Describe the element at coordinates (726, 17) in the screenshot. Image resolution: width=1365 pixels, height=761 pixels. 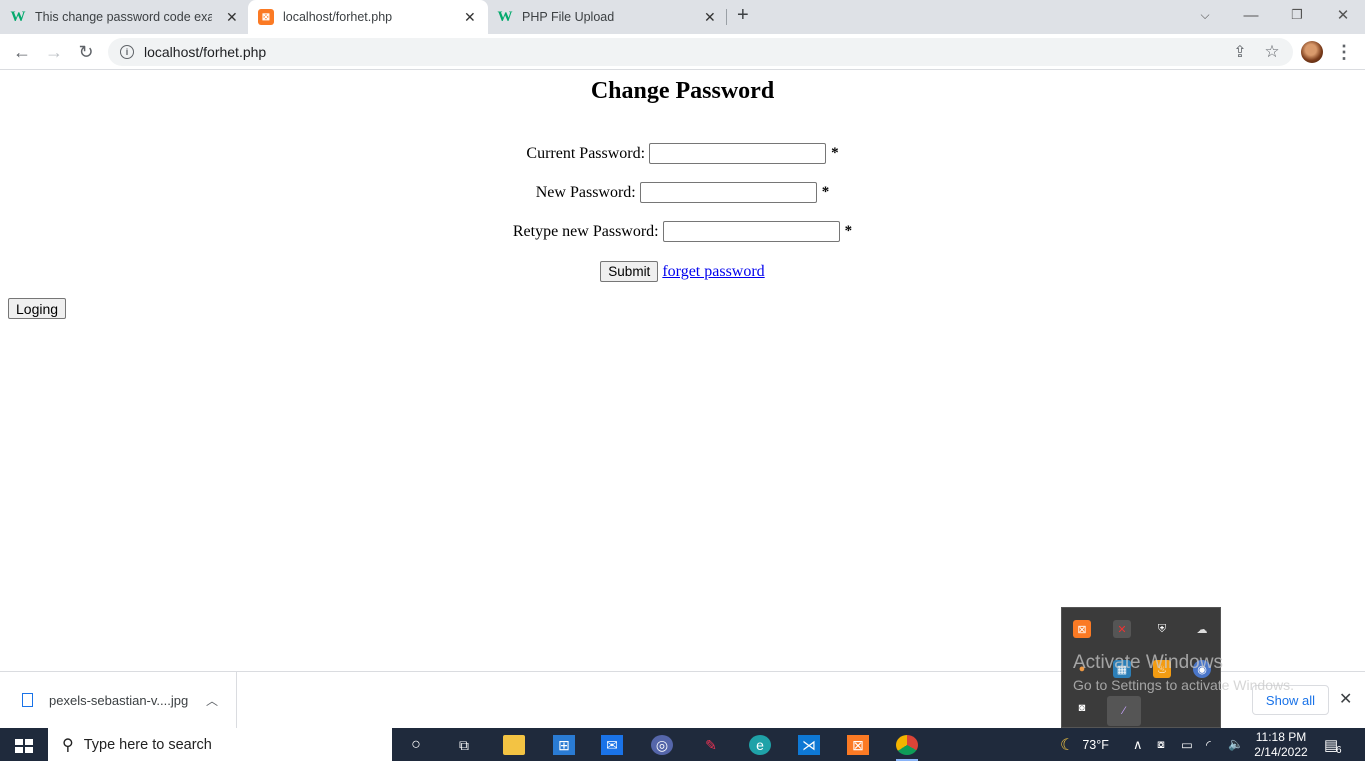
I see `tab-divider` at that location.